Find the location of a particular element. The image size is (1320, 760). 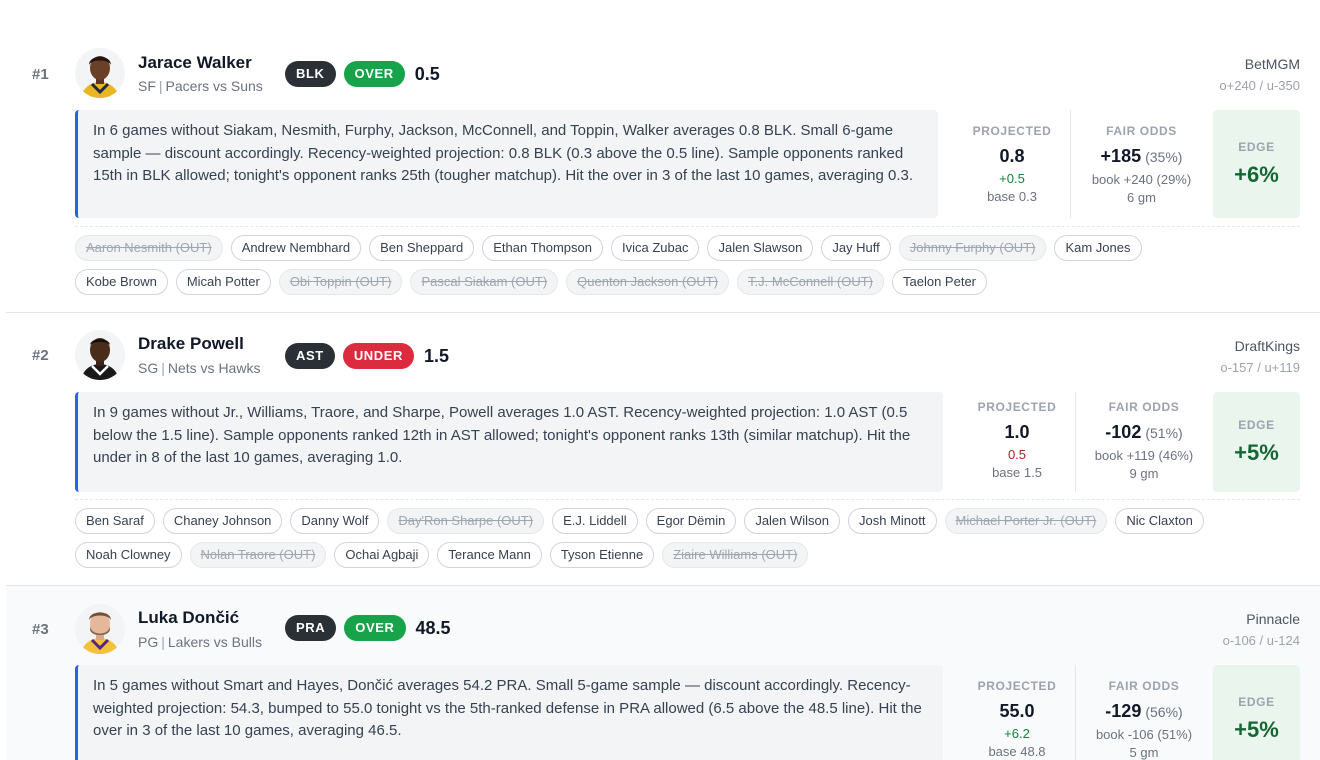

teammate-tag: Obi Toppin (OUT) is located at coordinates (340, 282).